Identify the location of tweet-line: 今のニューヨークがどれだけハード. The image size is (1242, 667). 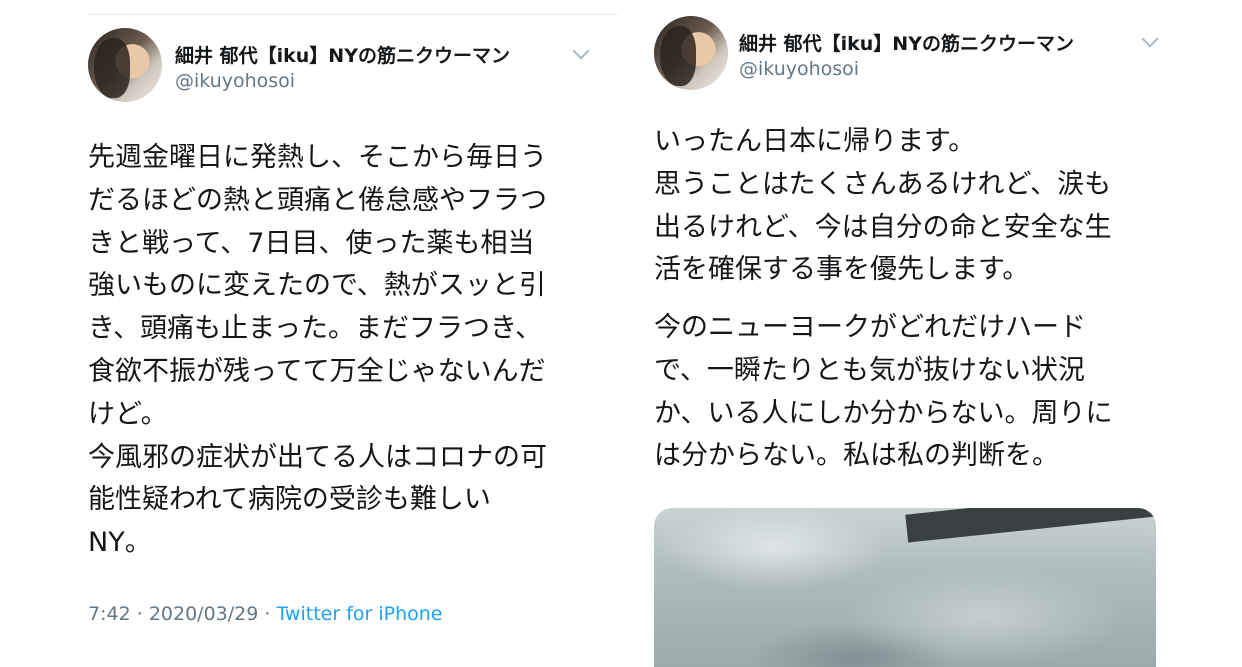
(870, 327).